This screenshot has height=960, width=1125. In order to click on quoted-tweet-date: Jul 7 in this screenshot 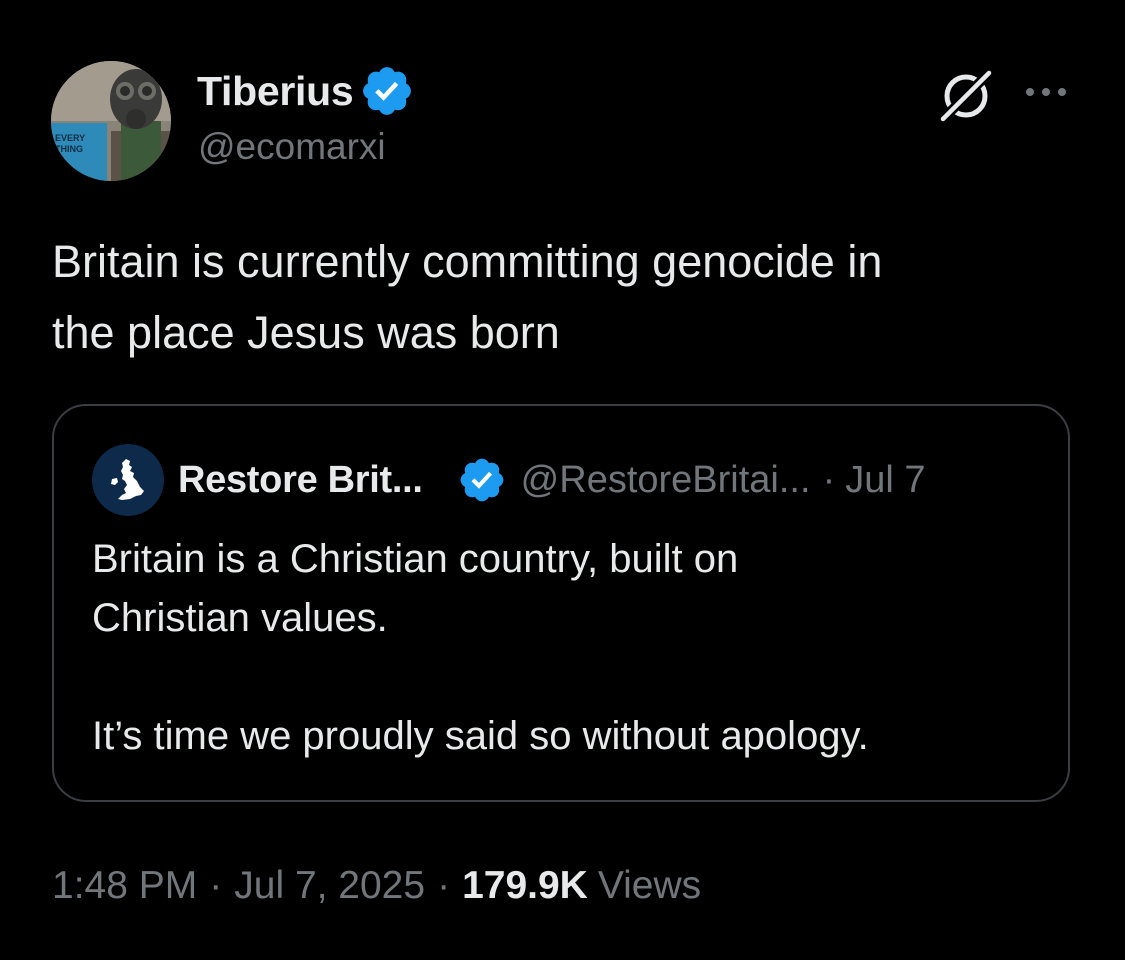, I will do `click(885, 480)`.